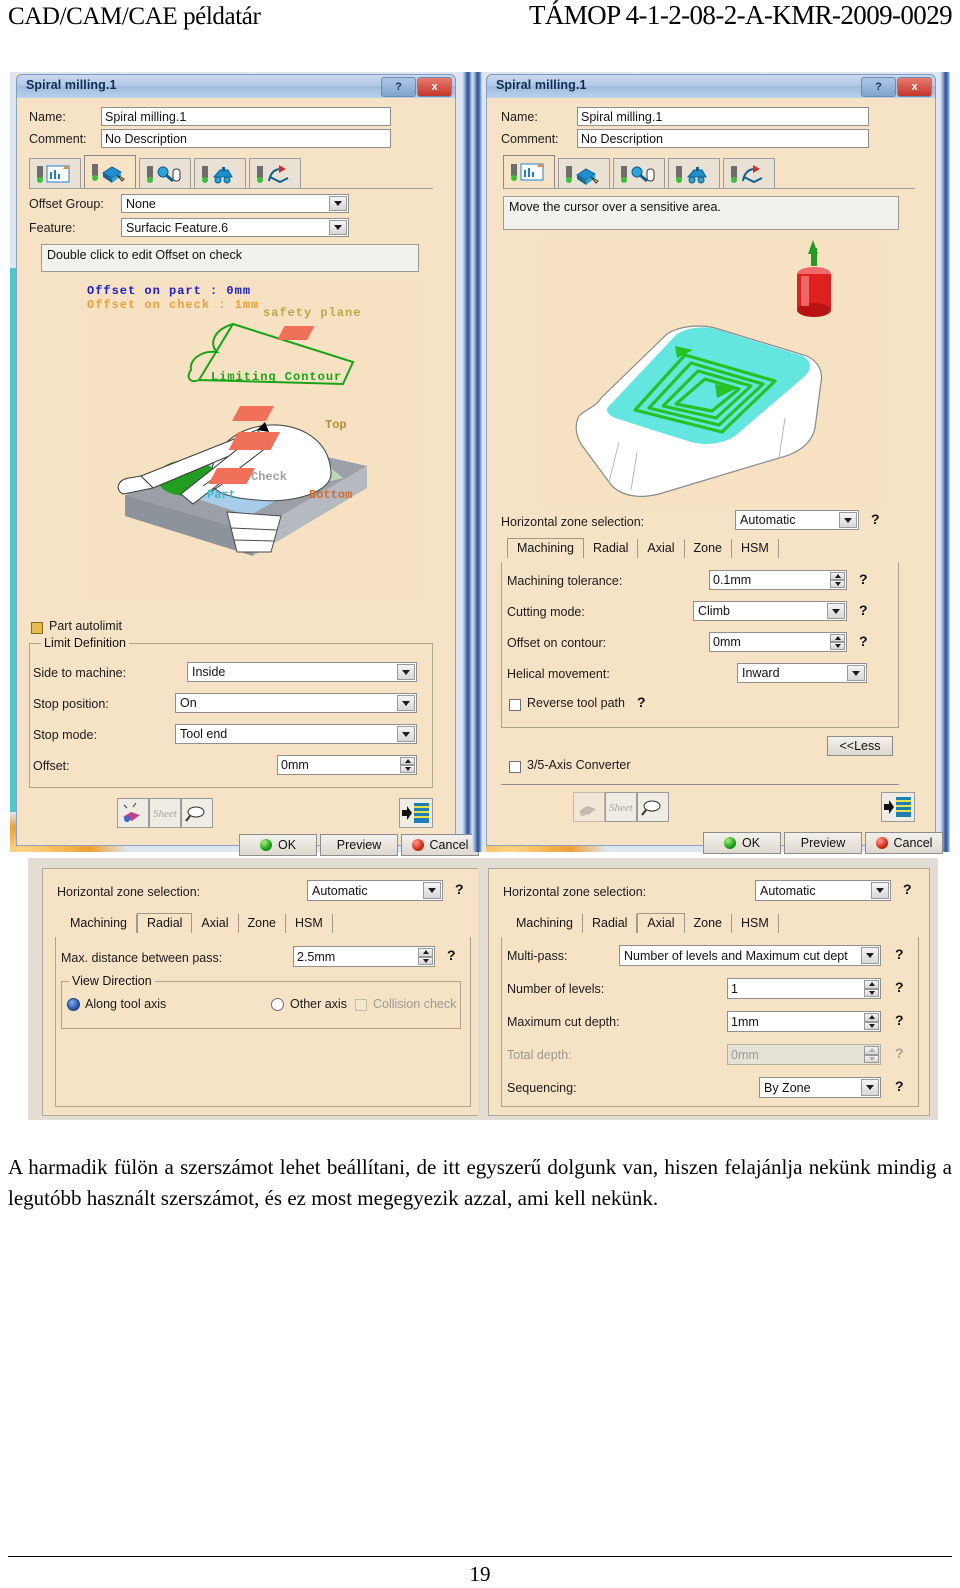  I want to click on offset-on-contour-help-icon: ?, so click(863, 641).